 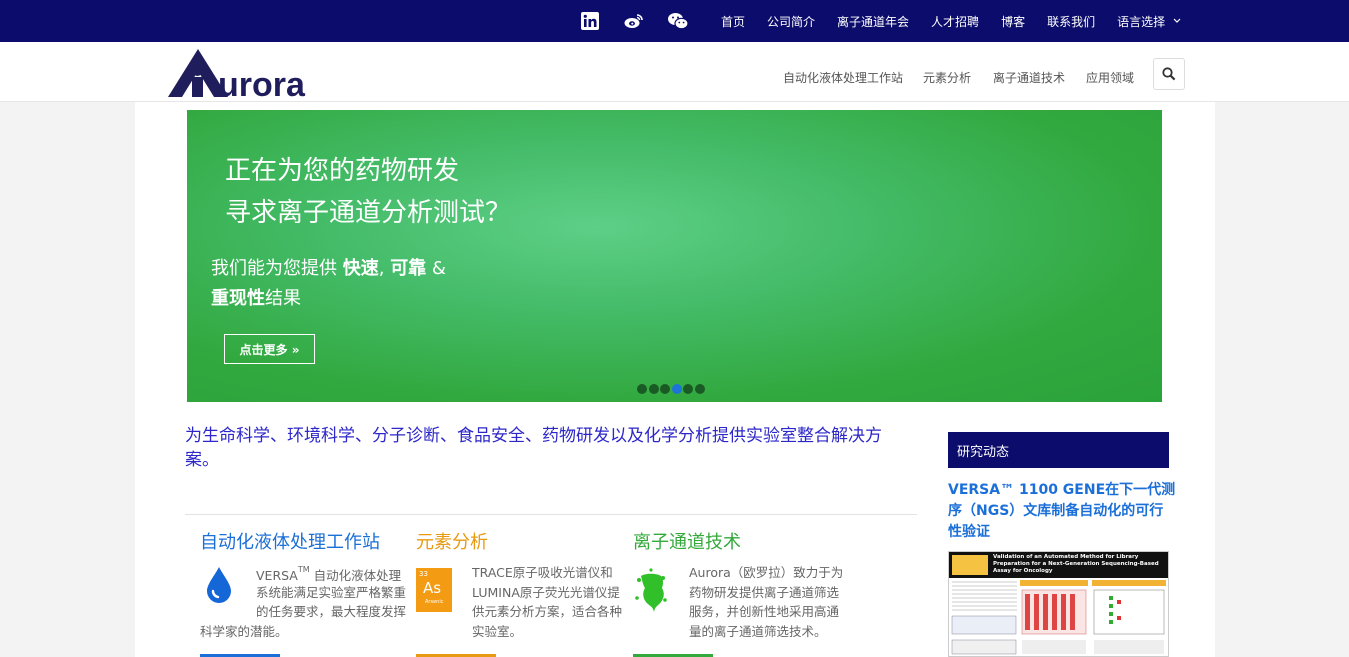 I want to click on menu-elemental-analysis: 元素分析, so click(x=947, y=77).